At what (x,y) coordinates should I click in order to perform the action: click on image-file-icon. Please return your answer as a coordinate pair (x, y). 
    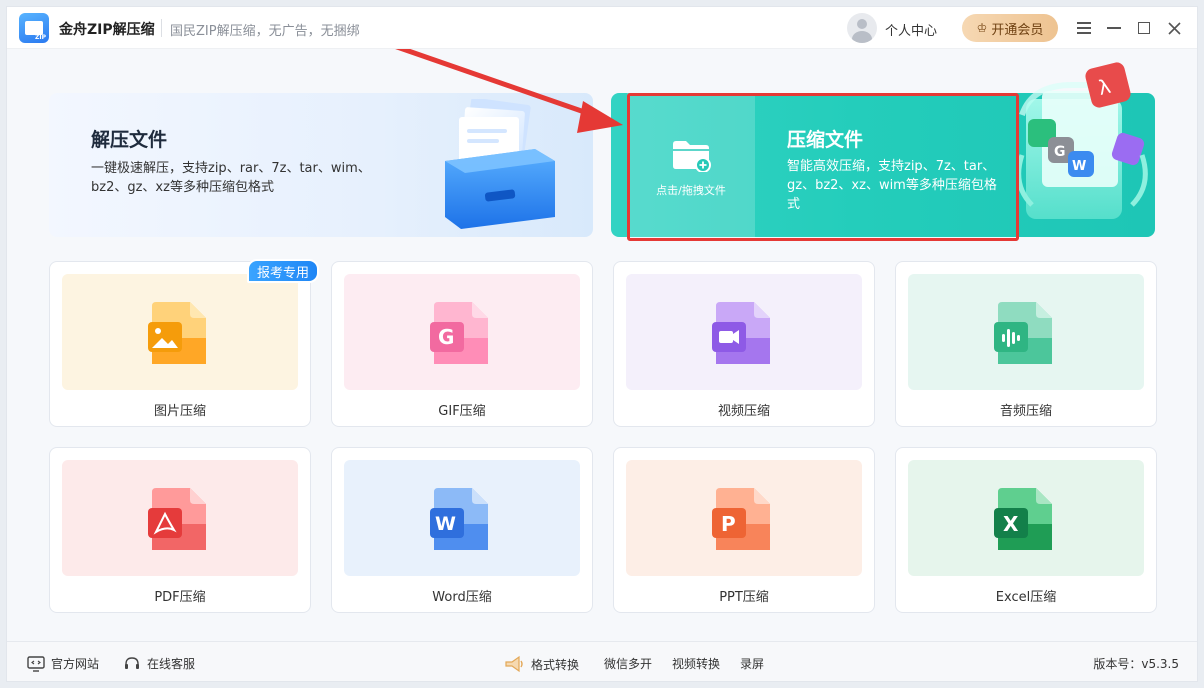
    Looking at the image, I should click on (177, 333).